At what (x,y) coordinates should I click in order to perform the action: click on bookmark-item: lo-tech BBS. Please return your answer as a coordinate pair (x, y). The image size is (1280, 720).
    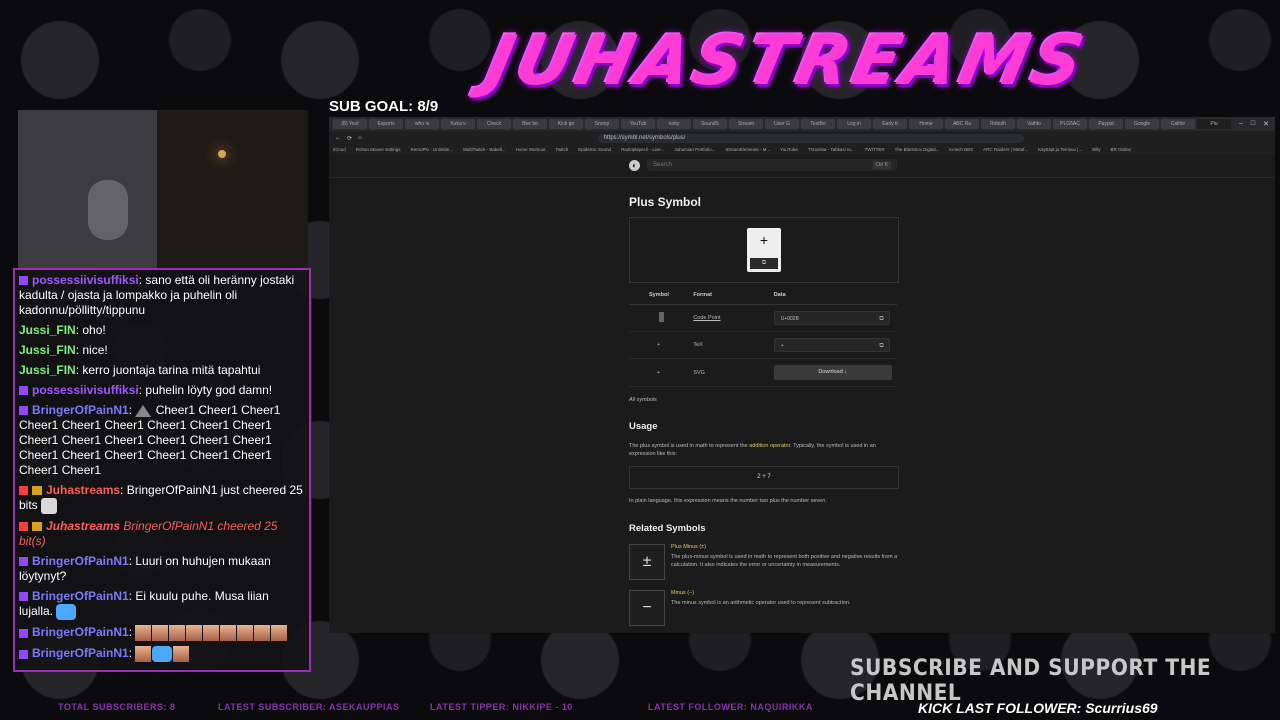
    Looking at the image, I should click on (961, 150).